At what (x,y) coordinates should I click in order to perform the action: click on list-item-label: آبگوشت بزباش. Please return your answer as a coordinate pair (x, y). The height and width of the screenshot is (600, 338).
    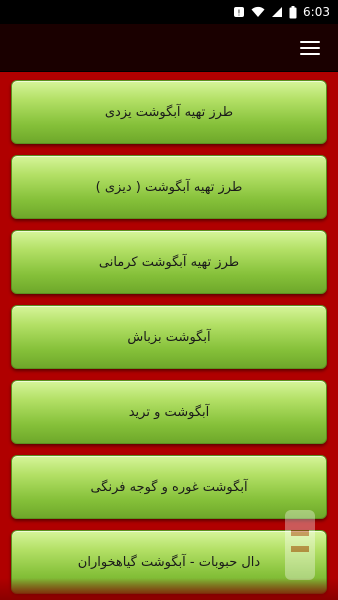
    Looking at the image, I should click on (169, 337).